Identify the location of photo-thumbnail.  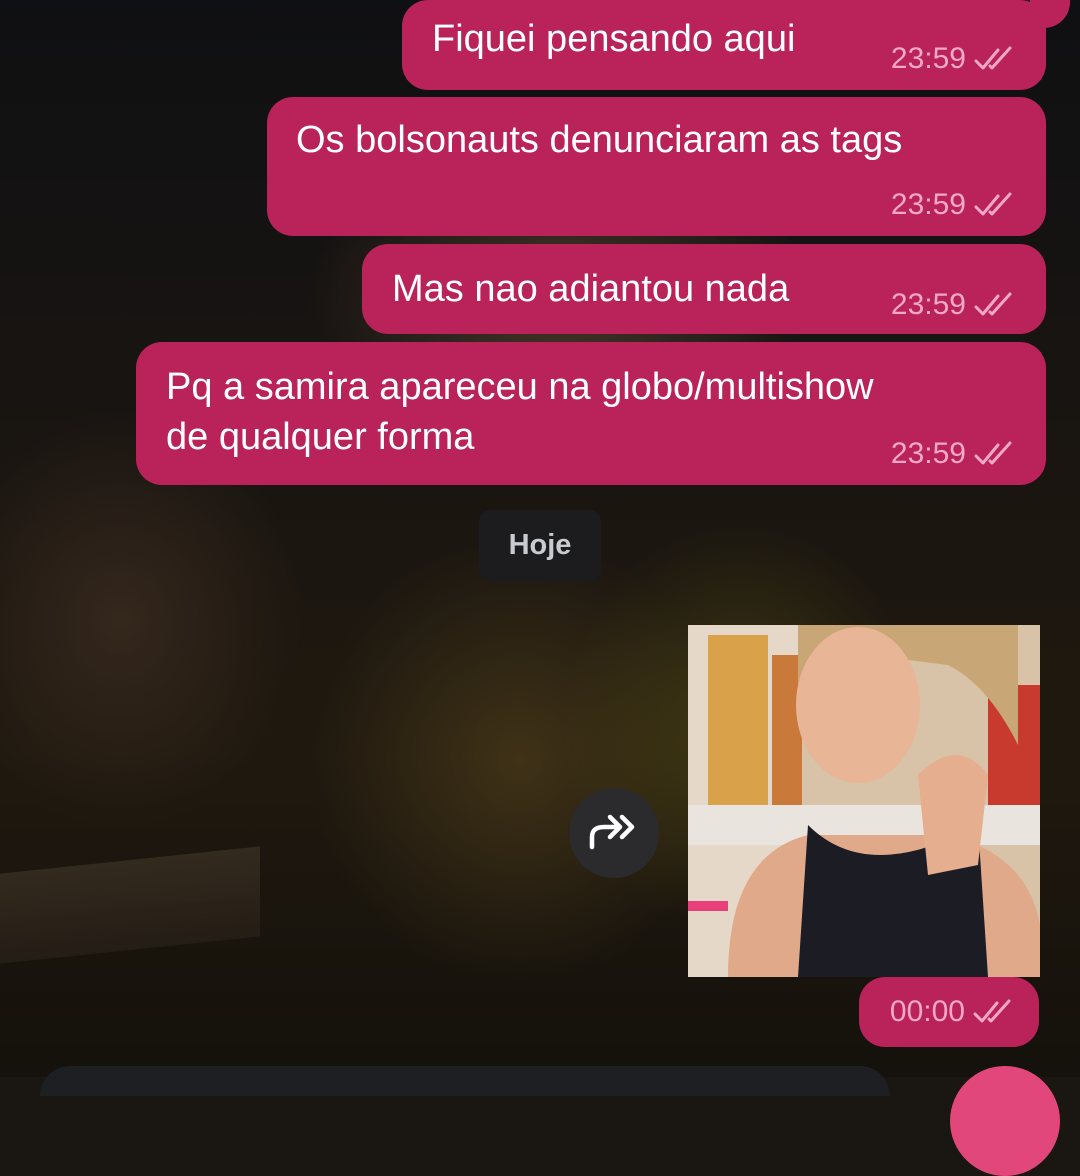
(864, 801).